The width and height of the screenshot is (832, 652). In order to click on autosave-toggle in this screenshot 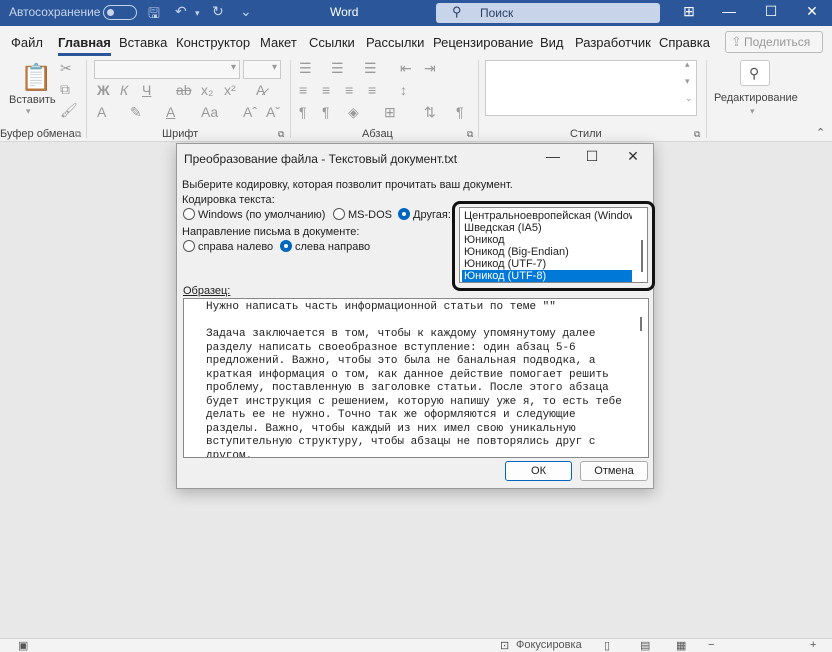, I will do `click(120, 12)`.